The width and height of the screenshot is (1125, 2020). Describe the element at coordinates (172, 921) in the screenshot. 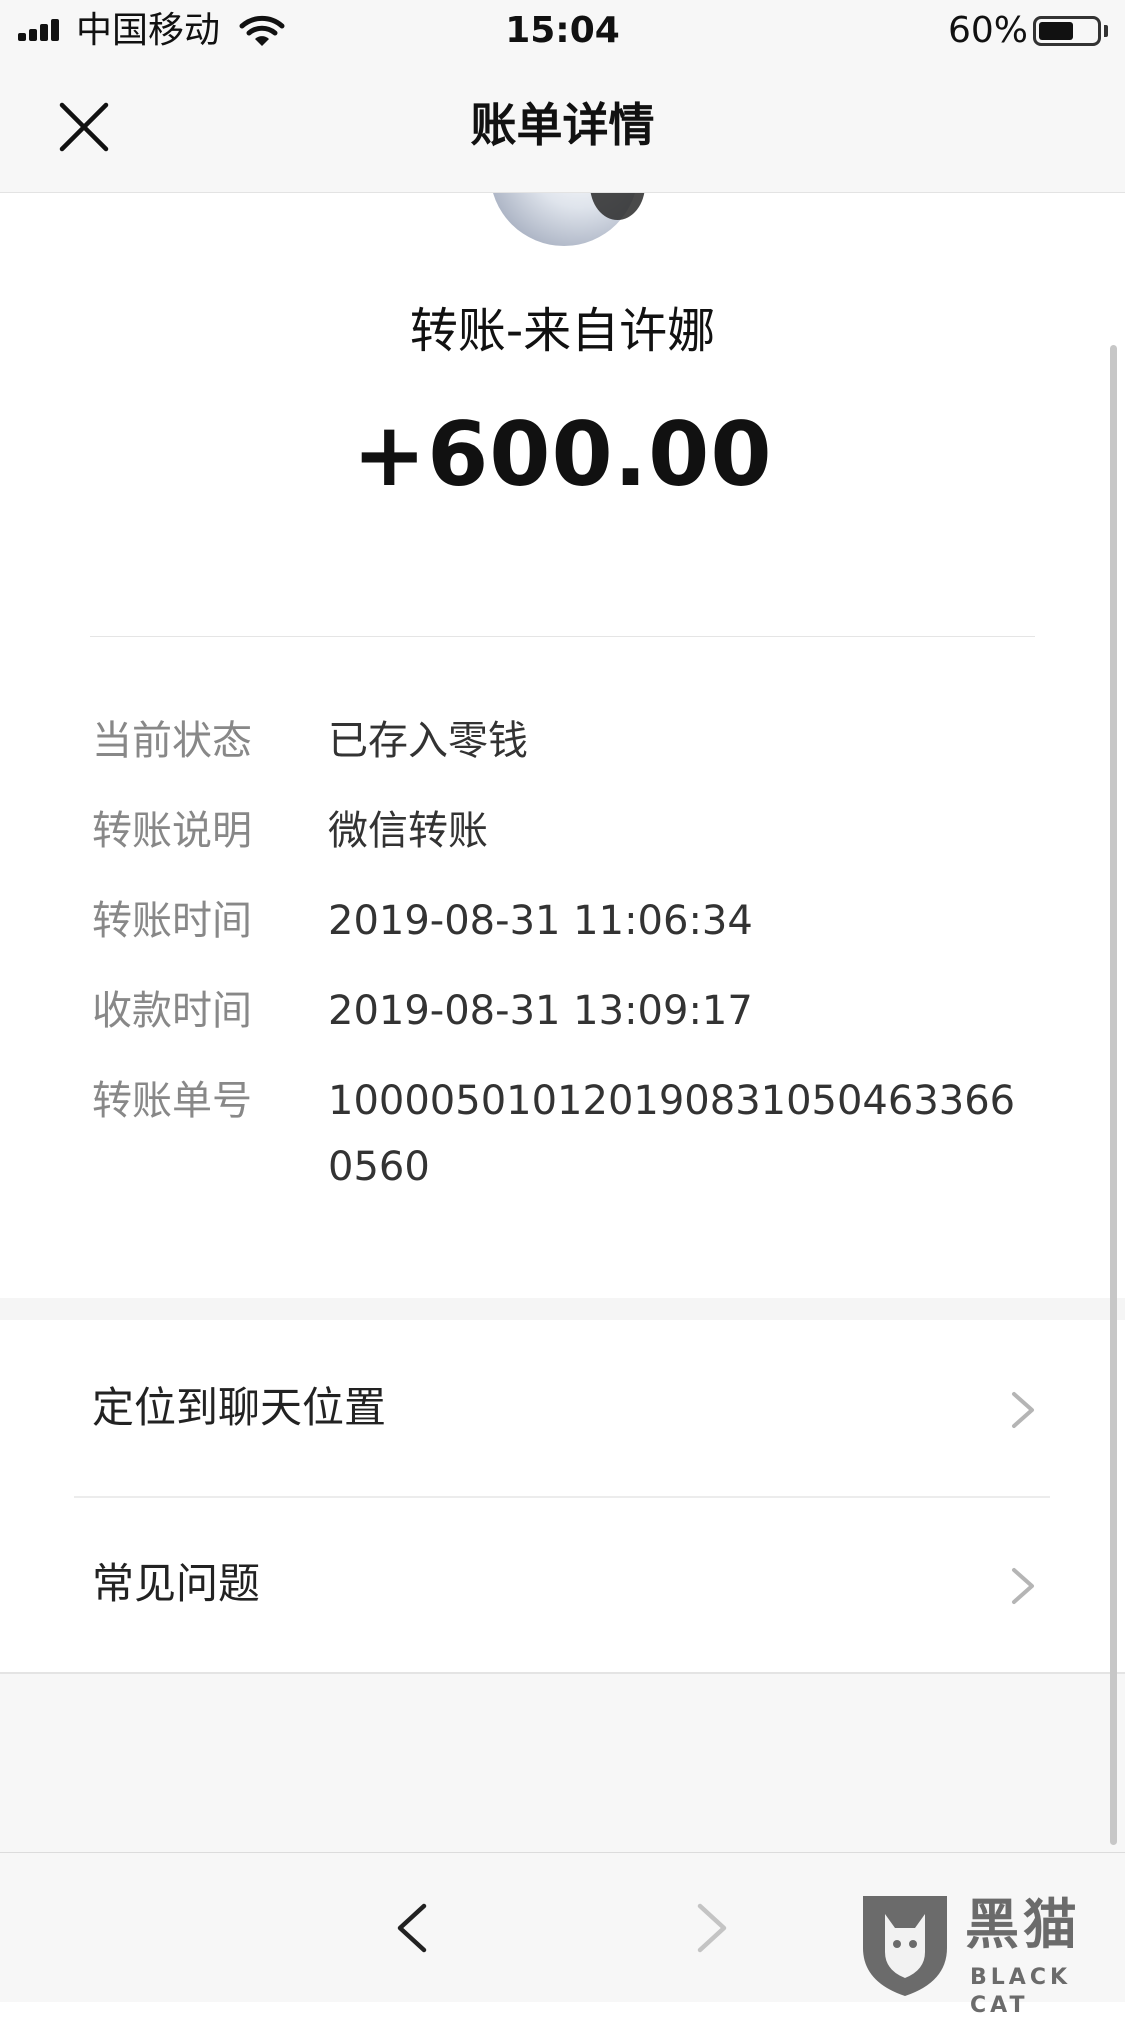

I see `detail-label-transfer-time: 转账时间` at that location.